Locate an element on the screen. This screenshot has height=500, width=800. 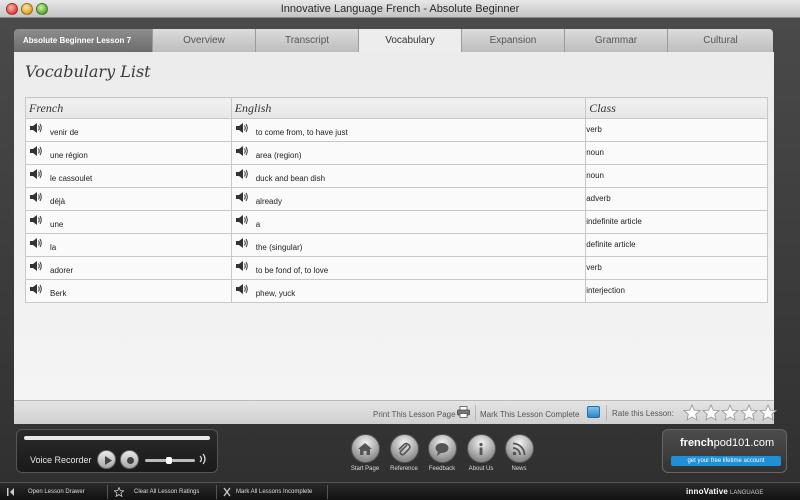
zoom-window-button is located at coordinates (42, 9).